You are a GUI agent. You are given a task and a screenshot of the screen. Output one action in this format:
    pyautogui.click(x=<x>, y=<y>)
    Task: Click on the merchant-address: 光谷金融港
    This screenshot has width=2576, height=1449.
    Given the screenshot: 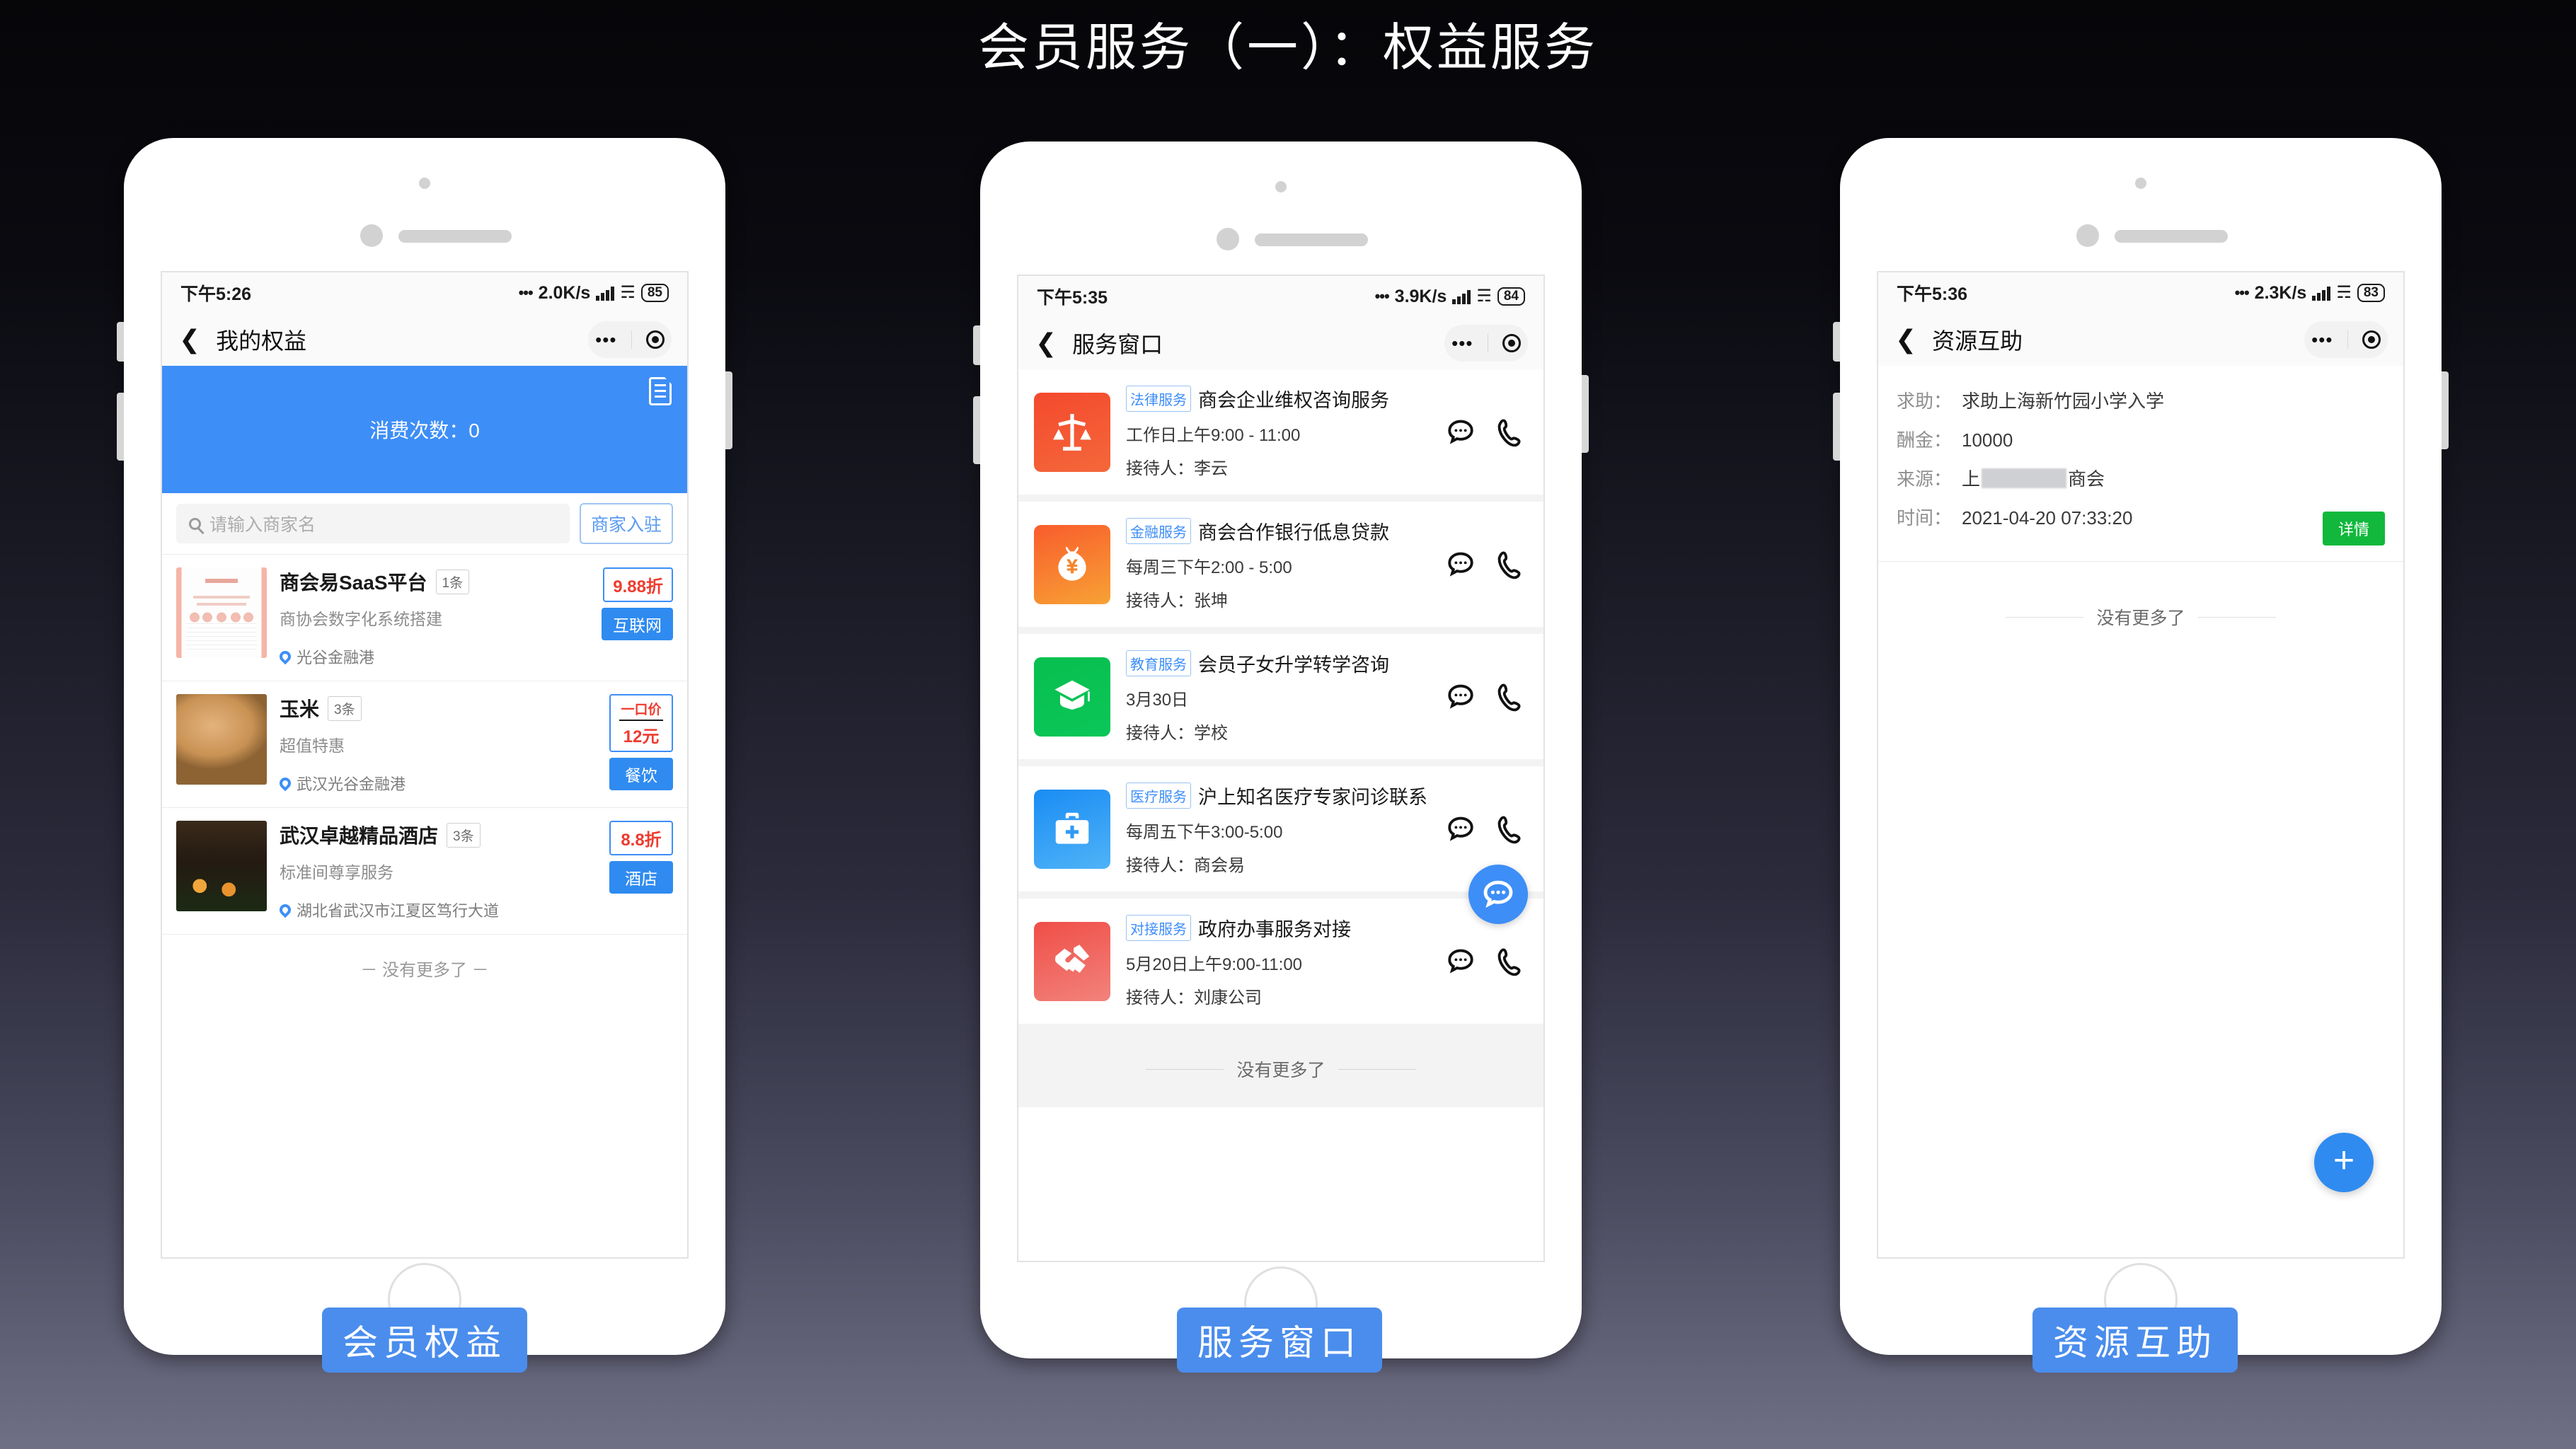 What is the action you would take?
    pyautogui.click(x=336, y=657)
    